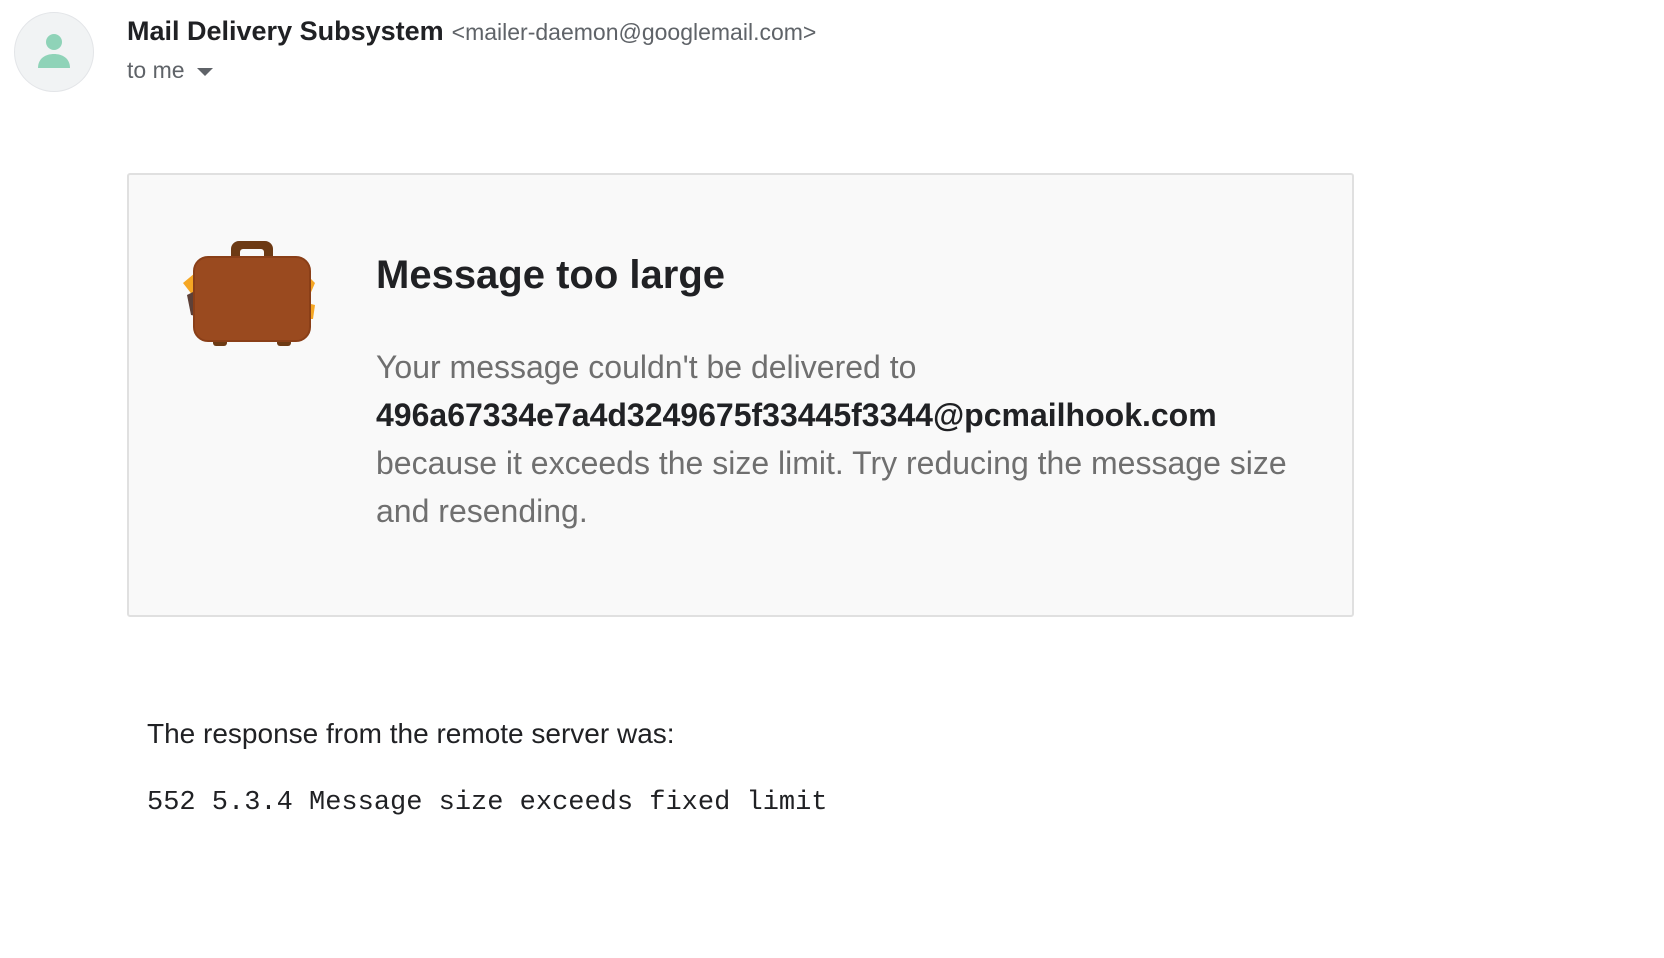 The width and height of the screenshot is (1664, 958). Describe the element at coordinates (551, 275) in the screenshot. I see `notice-title: Message too large` at that location.